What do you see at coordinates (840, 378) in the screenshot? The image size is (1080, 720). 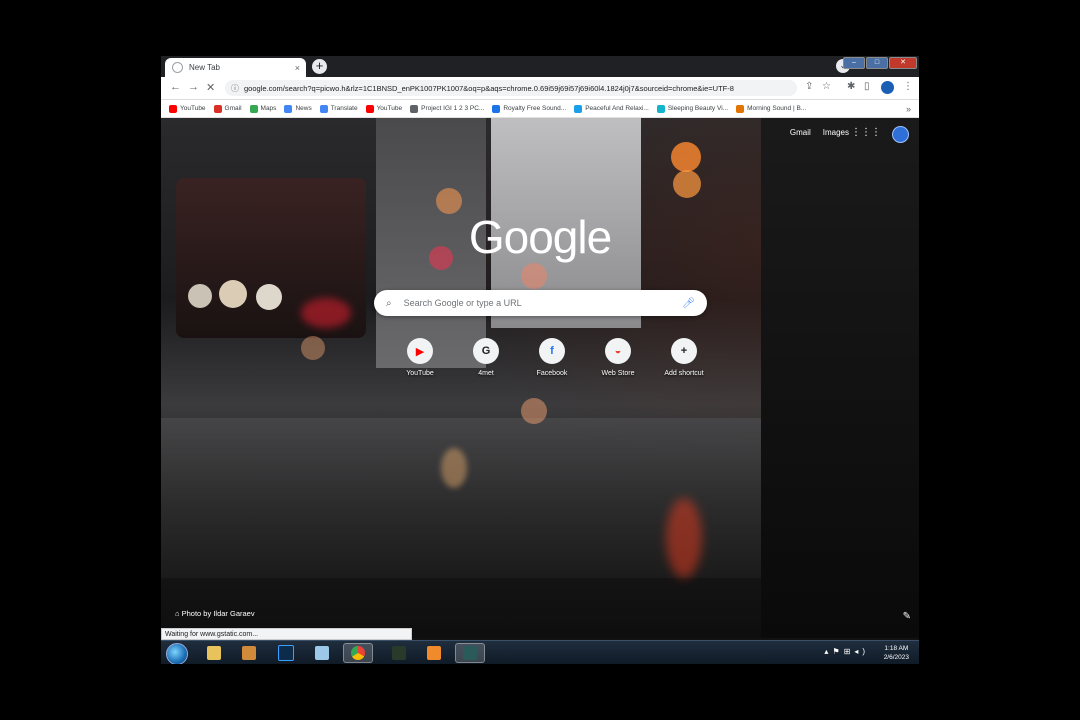 I see `background-wall` at bounding box center [840, 378].